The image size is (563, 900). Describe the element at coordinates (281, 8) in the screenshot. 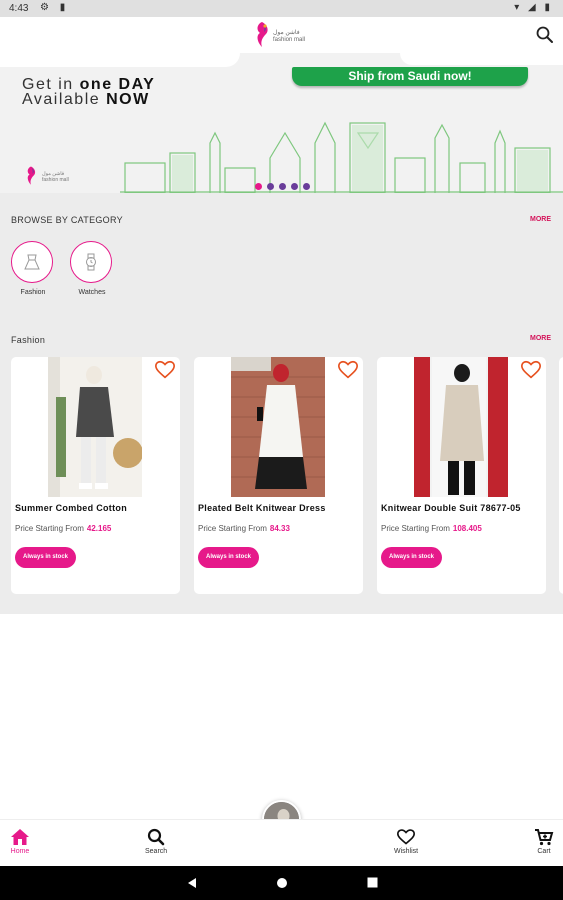

I see `status-bar: 4:43 ⚙ ▮ ▾ ◢ ▮` at that location.